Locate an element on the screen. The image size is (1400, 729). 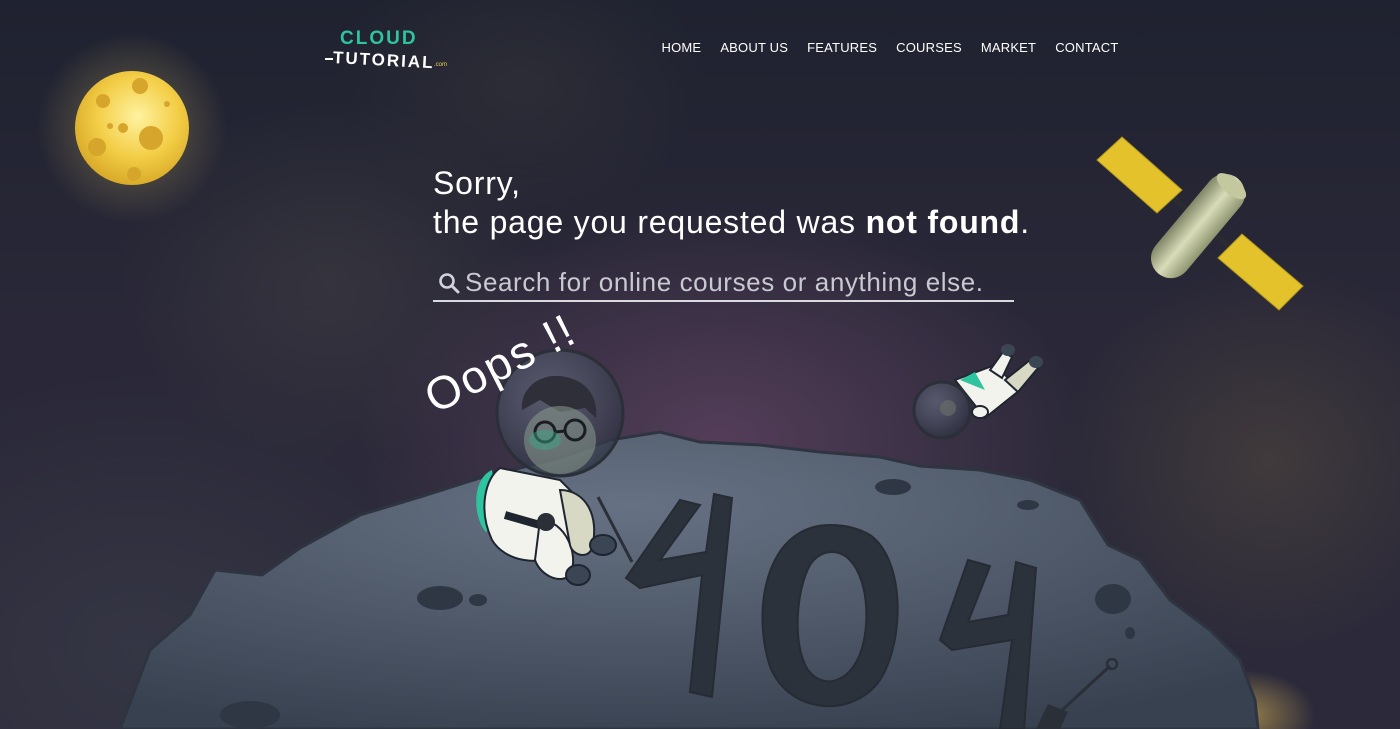
message-line-1: Sorry, is located at coordinates (477, 183).